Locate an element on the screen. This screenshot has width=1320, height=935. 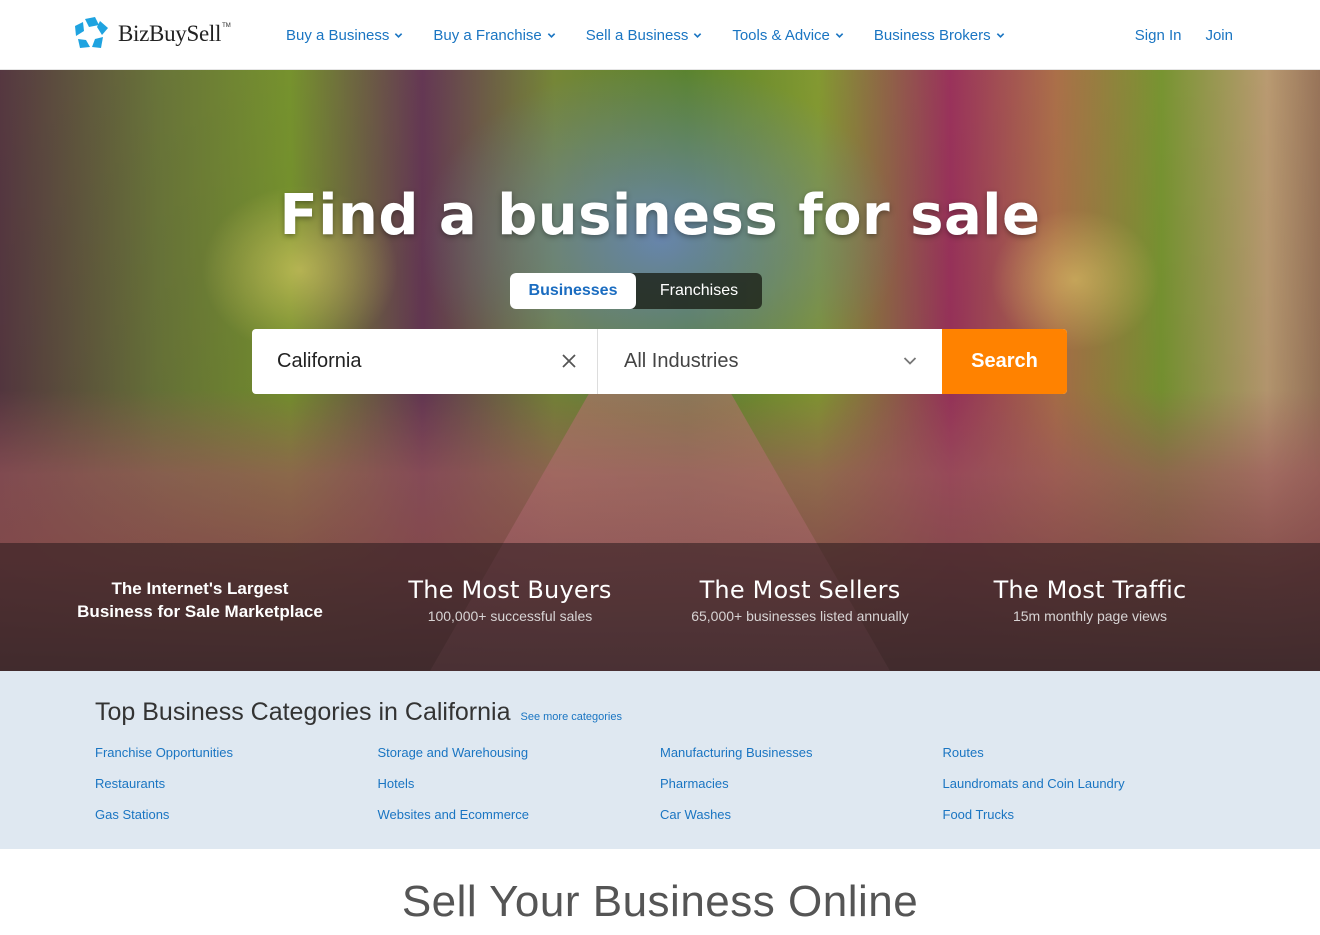
nav-label: Sell a Business is located at coordinates (637, 35).